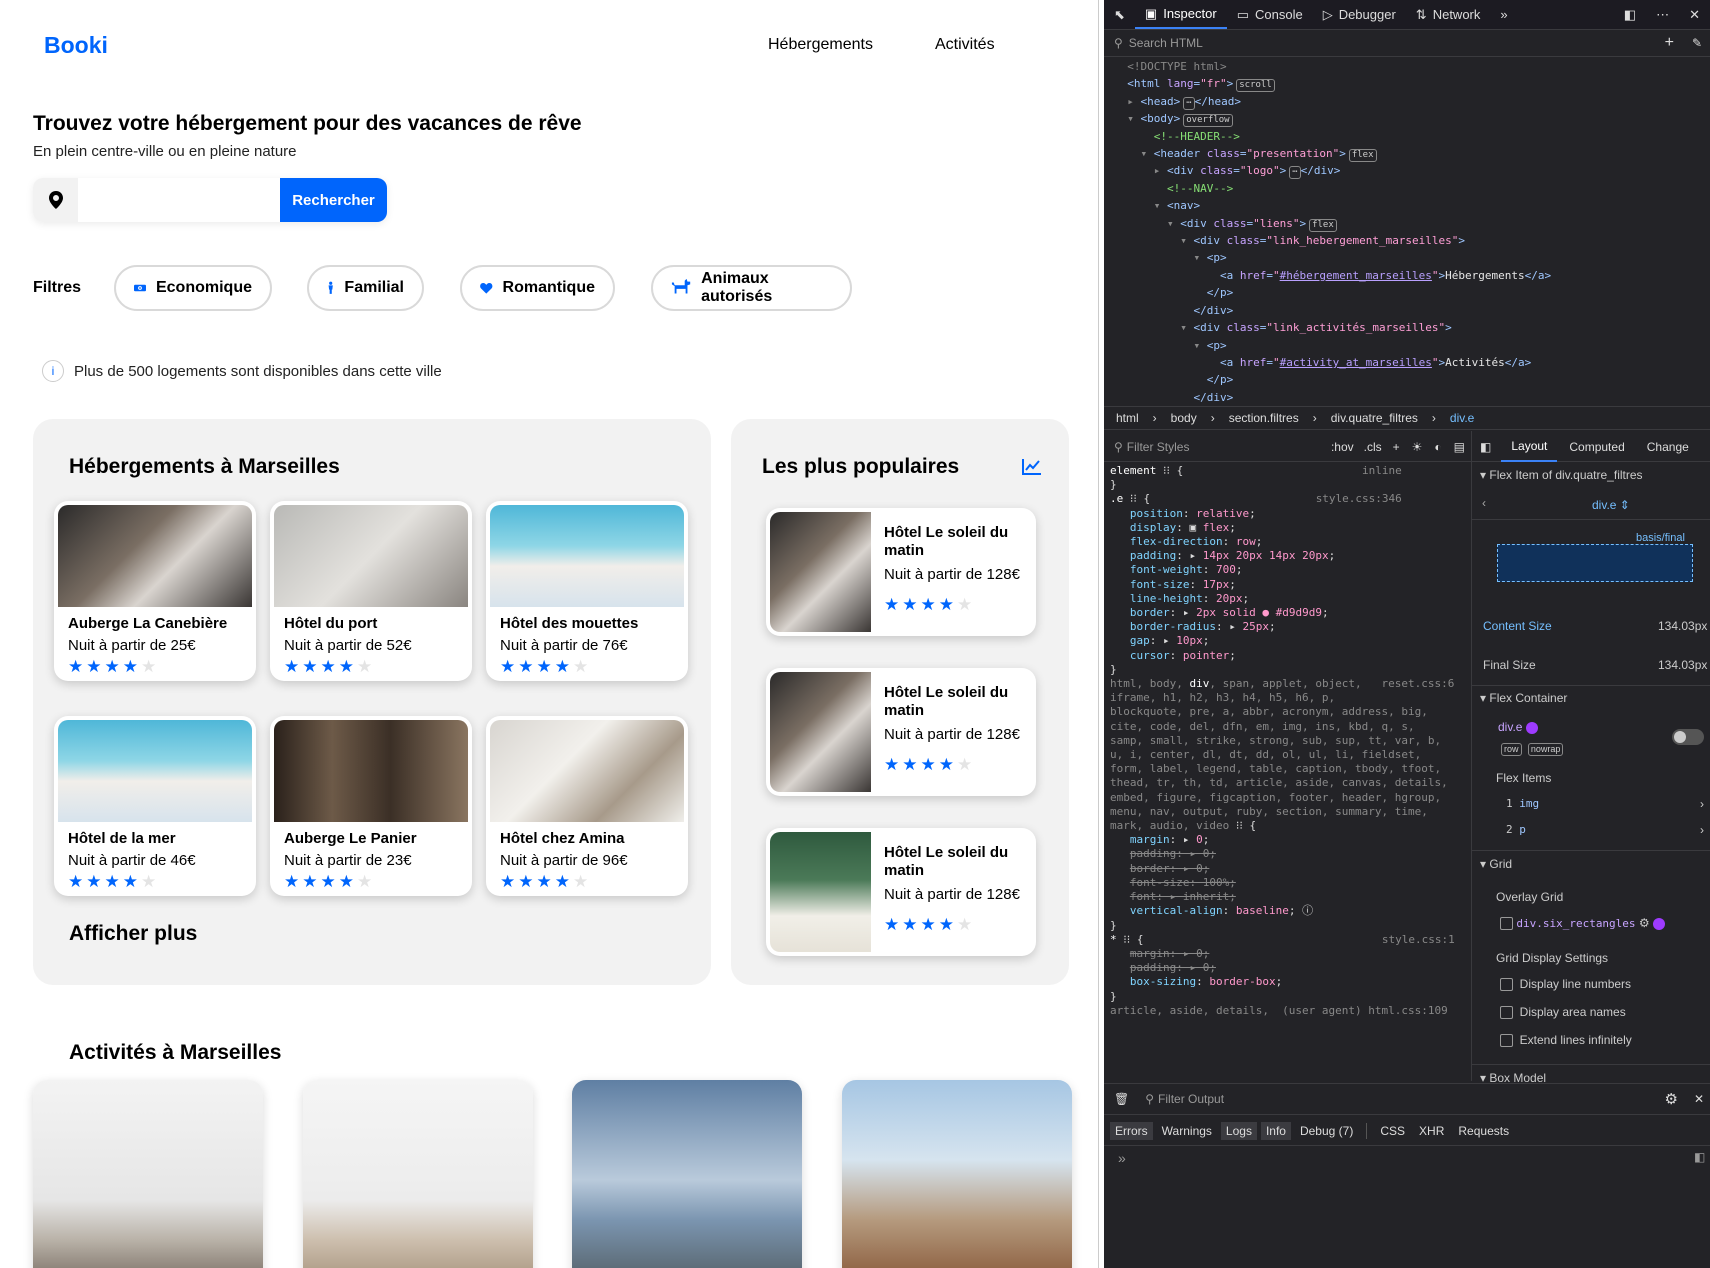 The image size is (1710, 1268). Describe the element at coordinates (1275, 1130) in the screenshot. I see `filter-info: Info` at that location.